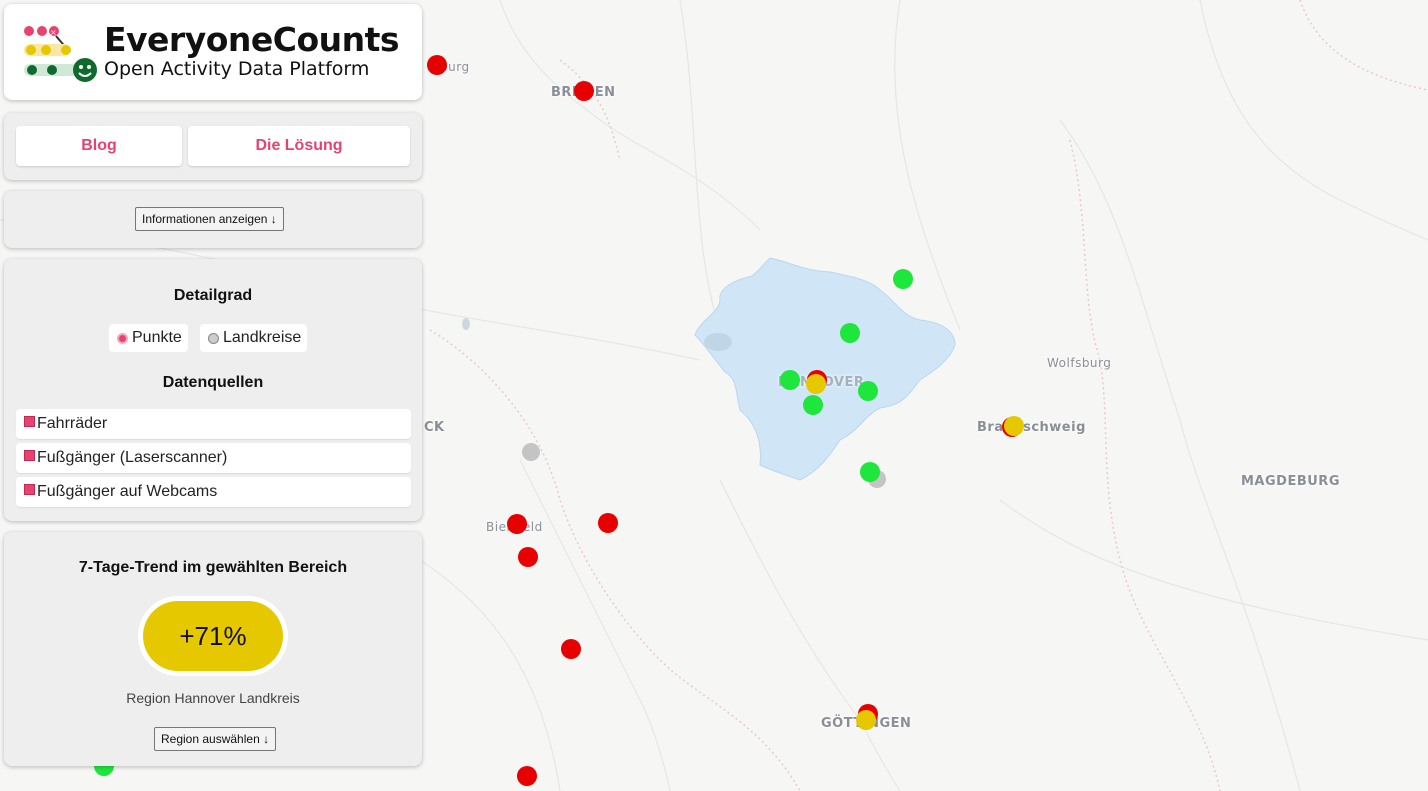  I want to click on brand-title: EveryoneCounts, so click(252, 39).